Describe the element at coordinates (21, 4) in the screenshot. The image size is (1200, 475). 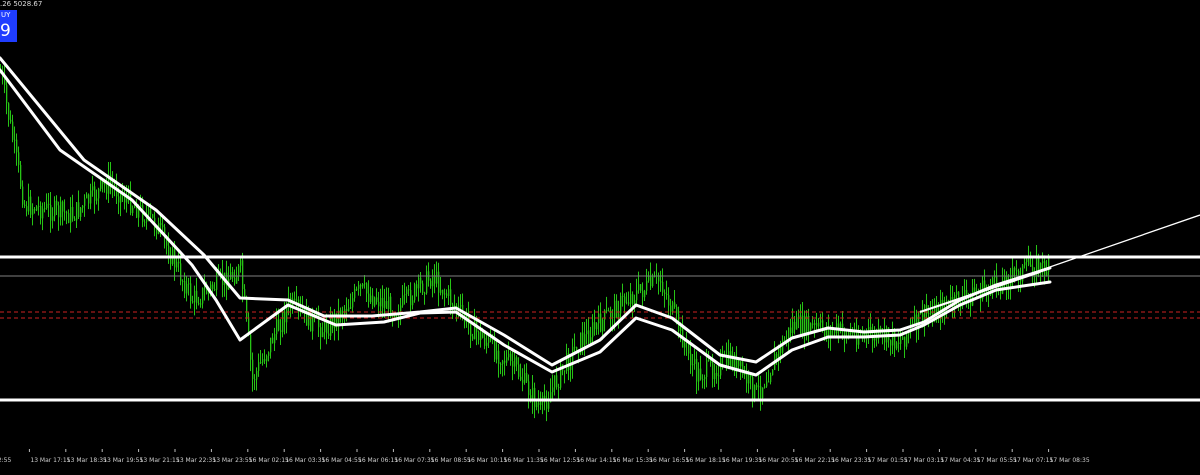
I see `ohlc-readout: .26 5028.67` at that location.